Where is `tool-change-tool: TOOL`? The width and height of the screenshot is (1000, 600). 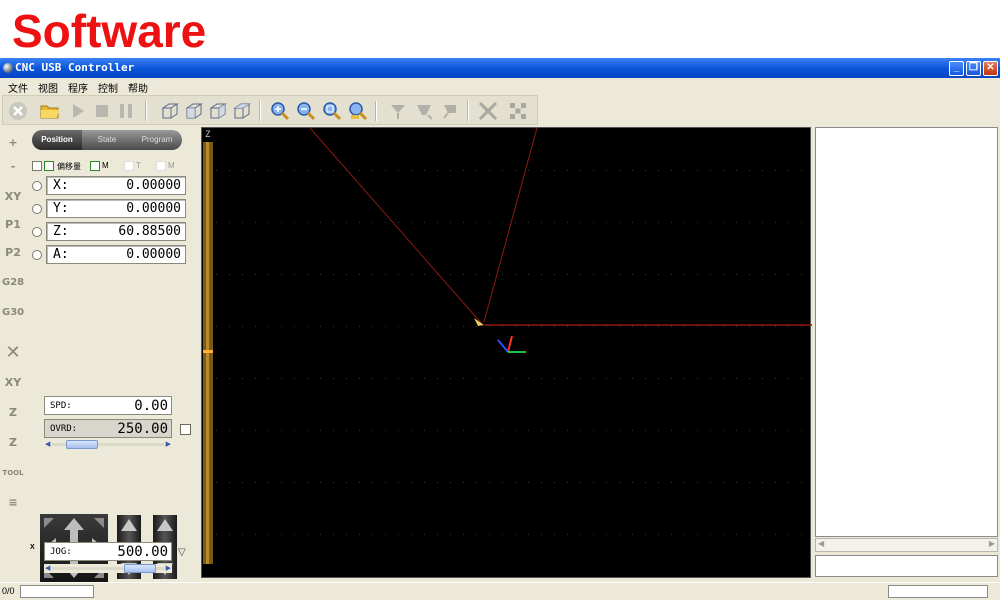 tool-change-tool: TOOL is located at coordinates (13, 473).